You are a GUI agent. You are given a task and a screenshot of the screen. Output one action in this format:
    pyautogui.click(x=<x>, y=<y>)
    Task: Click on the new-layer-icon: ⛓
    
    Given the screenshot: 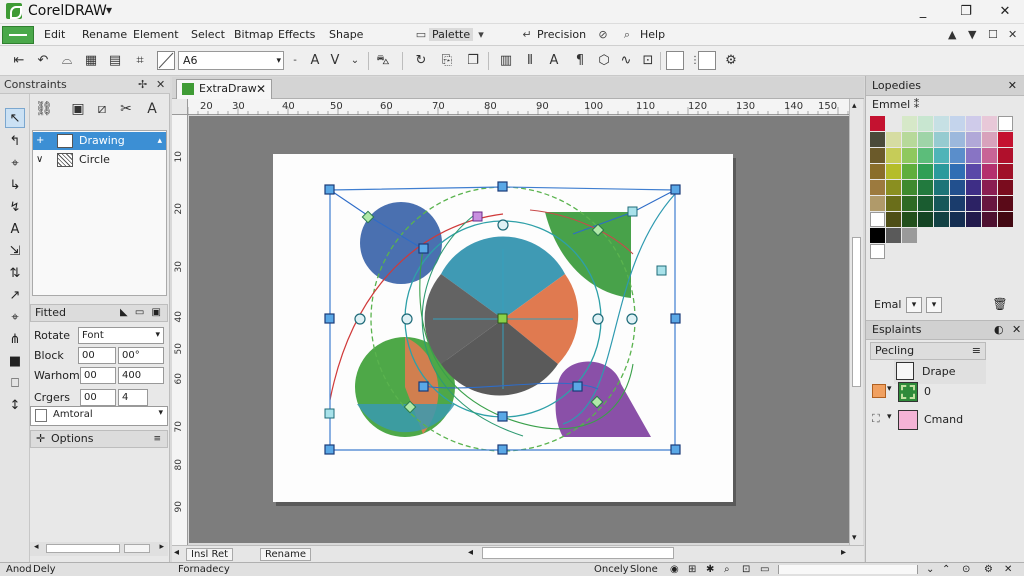 What is the action you would take?
    pyautogui.click(x=44, y=109)
    